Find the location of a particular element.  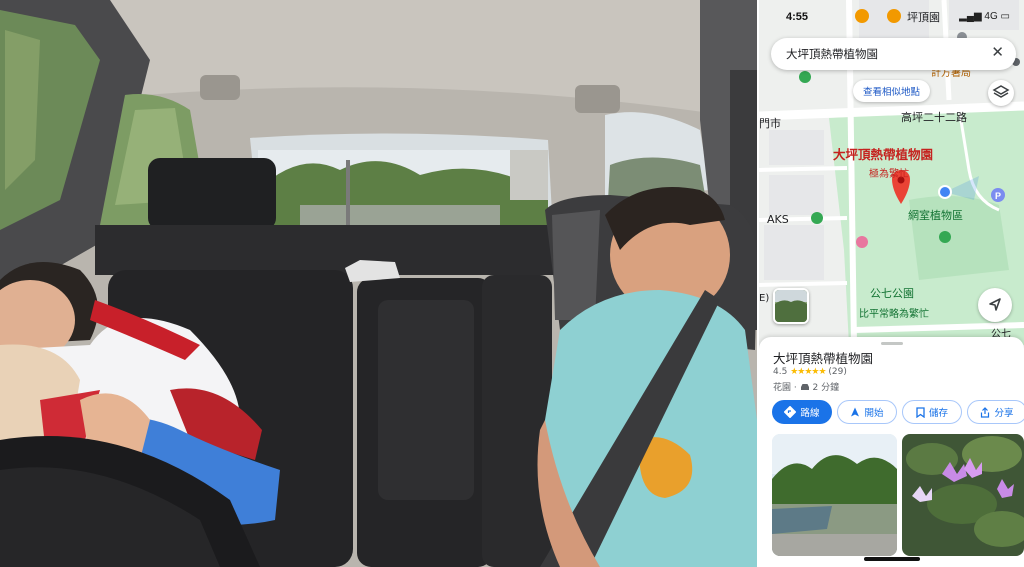

map-label-greenhouse: 網室植物區 is located at coordinates (935, 215).